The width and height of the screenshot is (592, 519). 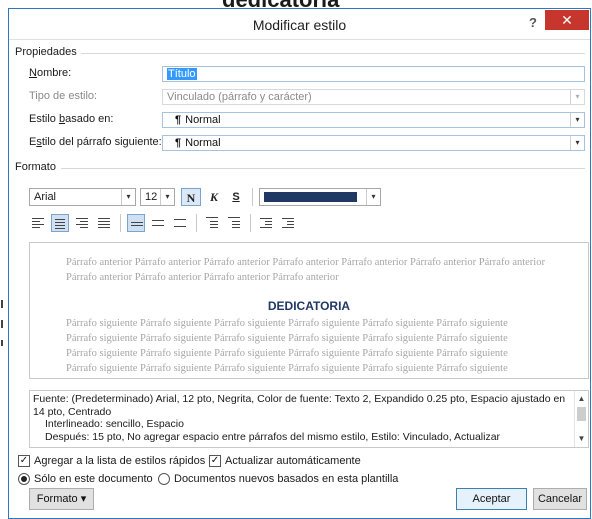 What do you see at coordinates (215, 461) in the screenshot?
I see `auto-update-checkbox: ✓` at bounding box center [215, 461].